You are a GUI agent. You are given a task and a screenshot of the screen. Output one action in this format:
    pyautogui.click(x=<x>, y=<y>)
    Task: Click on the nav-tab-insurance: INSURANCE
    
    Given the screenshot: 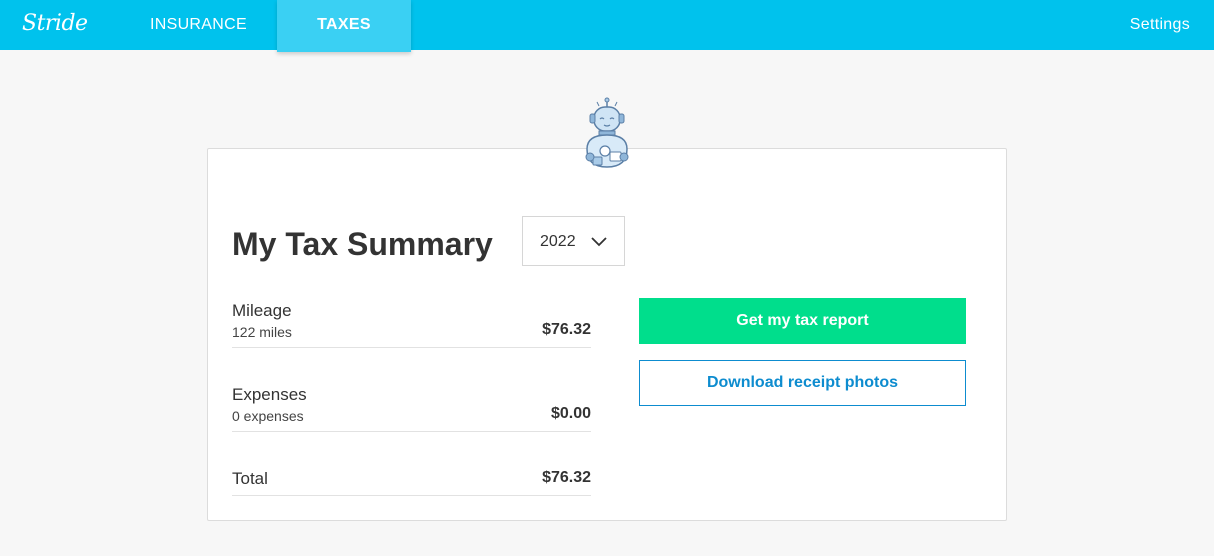 What is the action you would take?
    pyautogui.click(x=198, y=25)
    